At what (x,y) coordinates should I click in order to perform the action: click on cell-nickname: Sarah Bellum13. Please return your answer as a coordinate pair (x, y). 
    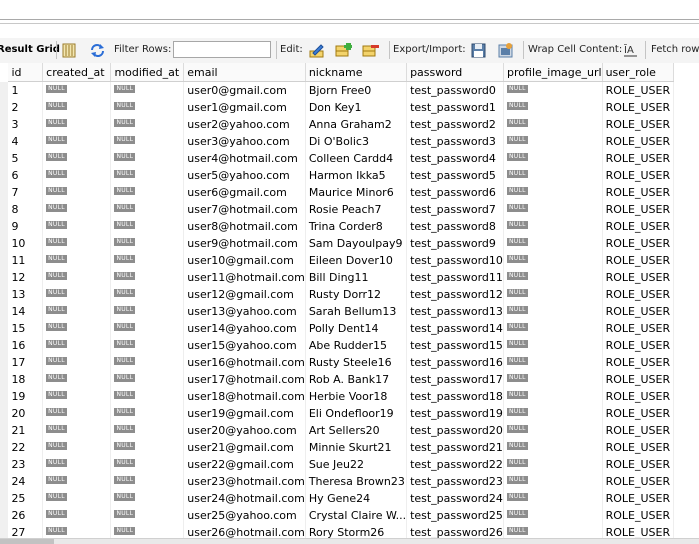
    Looking at the image, I should click on (356, 311).